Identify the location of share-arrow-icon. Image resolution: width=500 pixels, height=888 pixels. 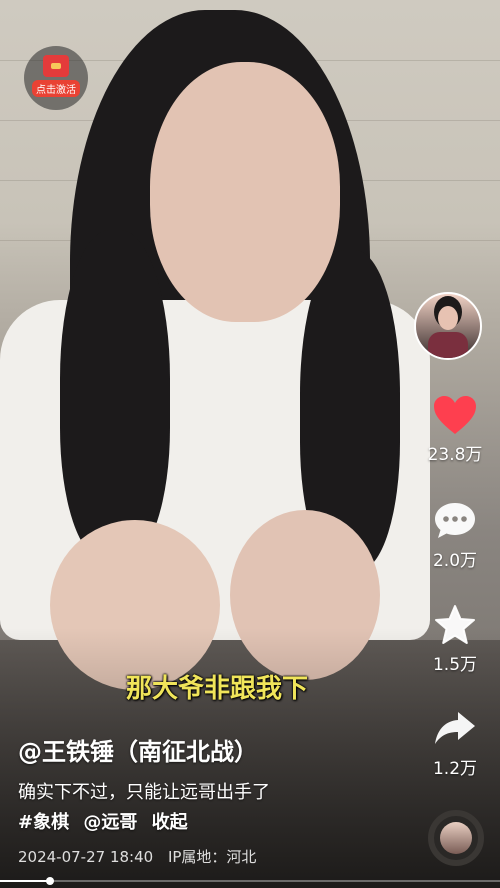
(455, 728).